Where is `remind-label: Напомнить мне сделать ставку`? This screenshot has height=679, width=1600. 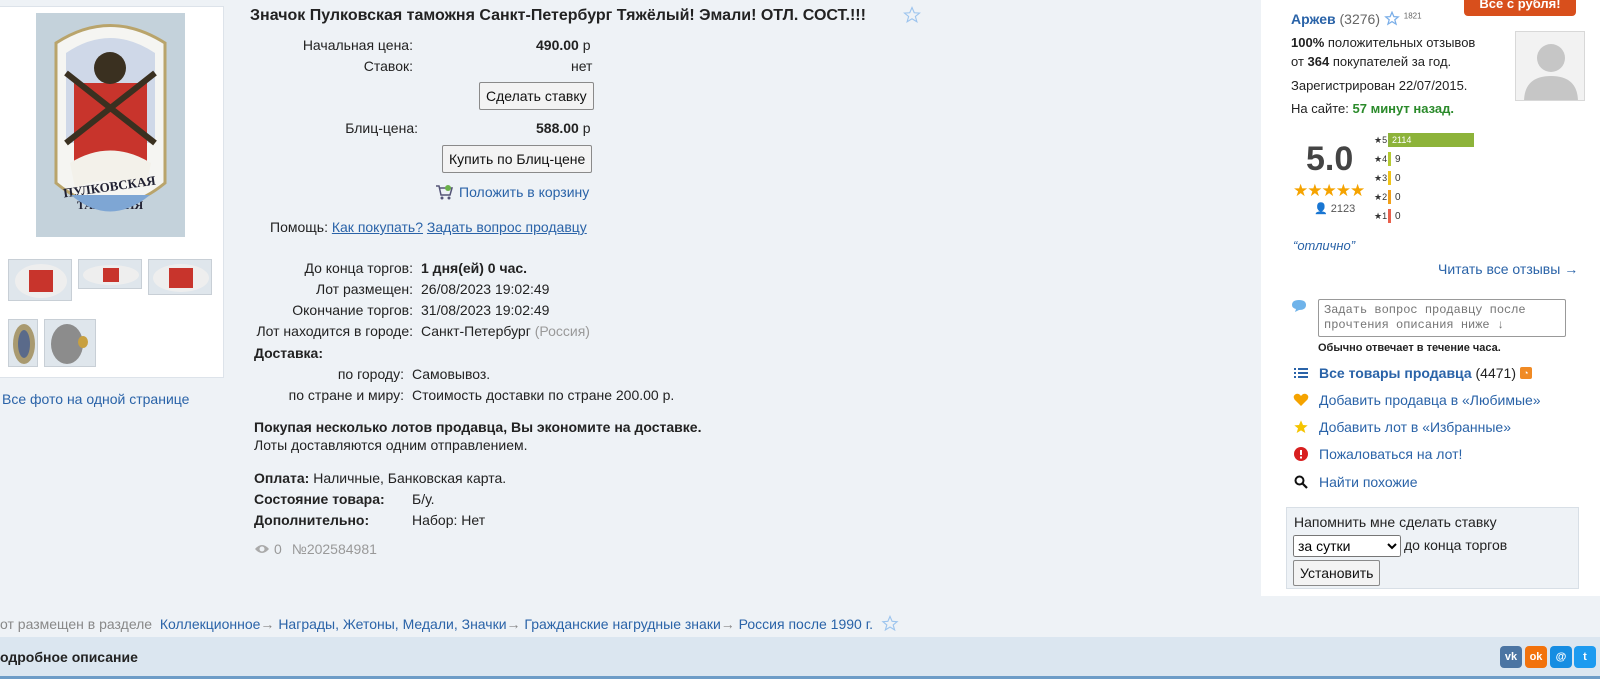 remind-label: Напомнить мне сделать ставку is located at coordinates (1395, 522).